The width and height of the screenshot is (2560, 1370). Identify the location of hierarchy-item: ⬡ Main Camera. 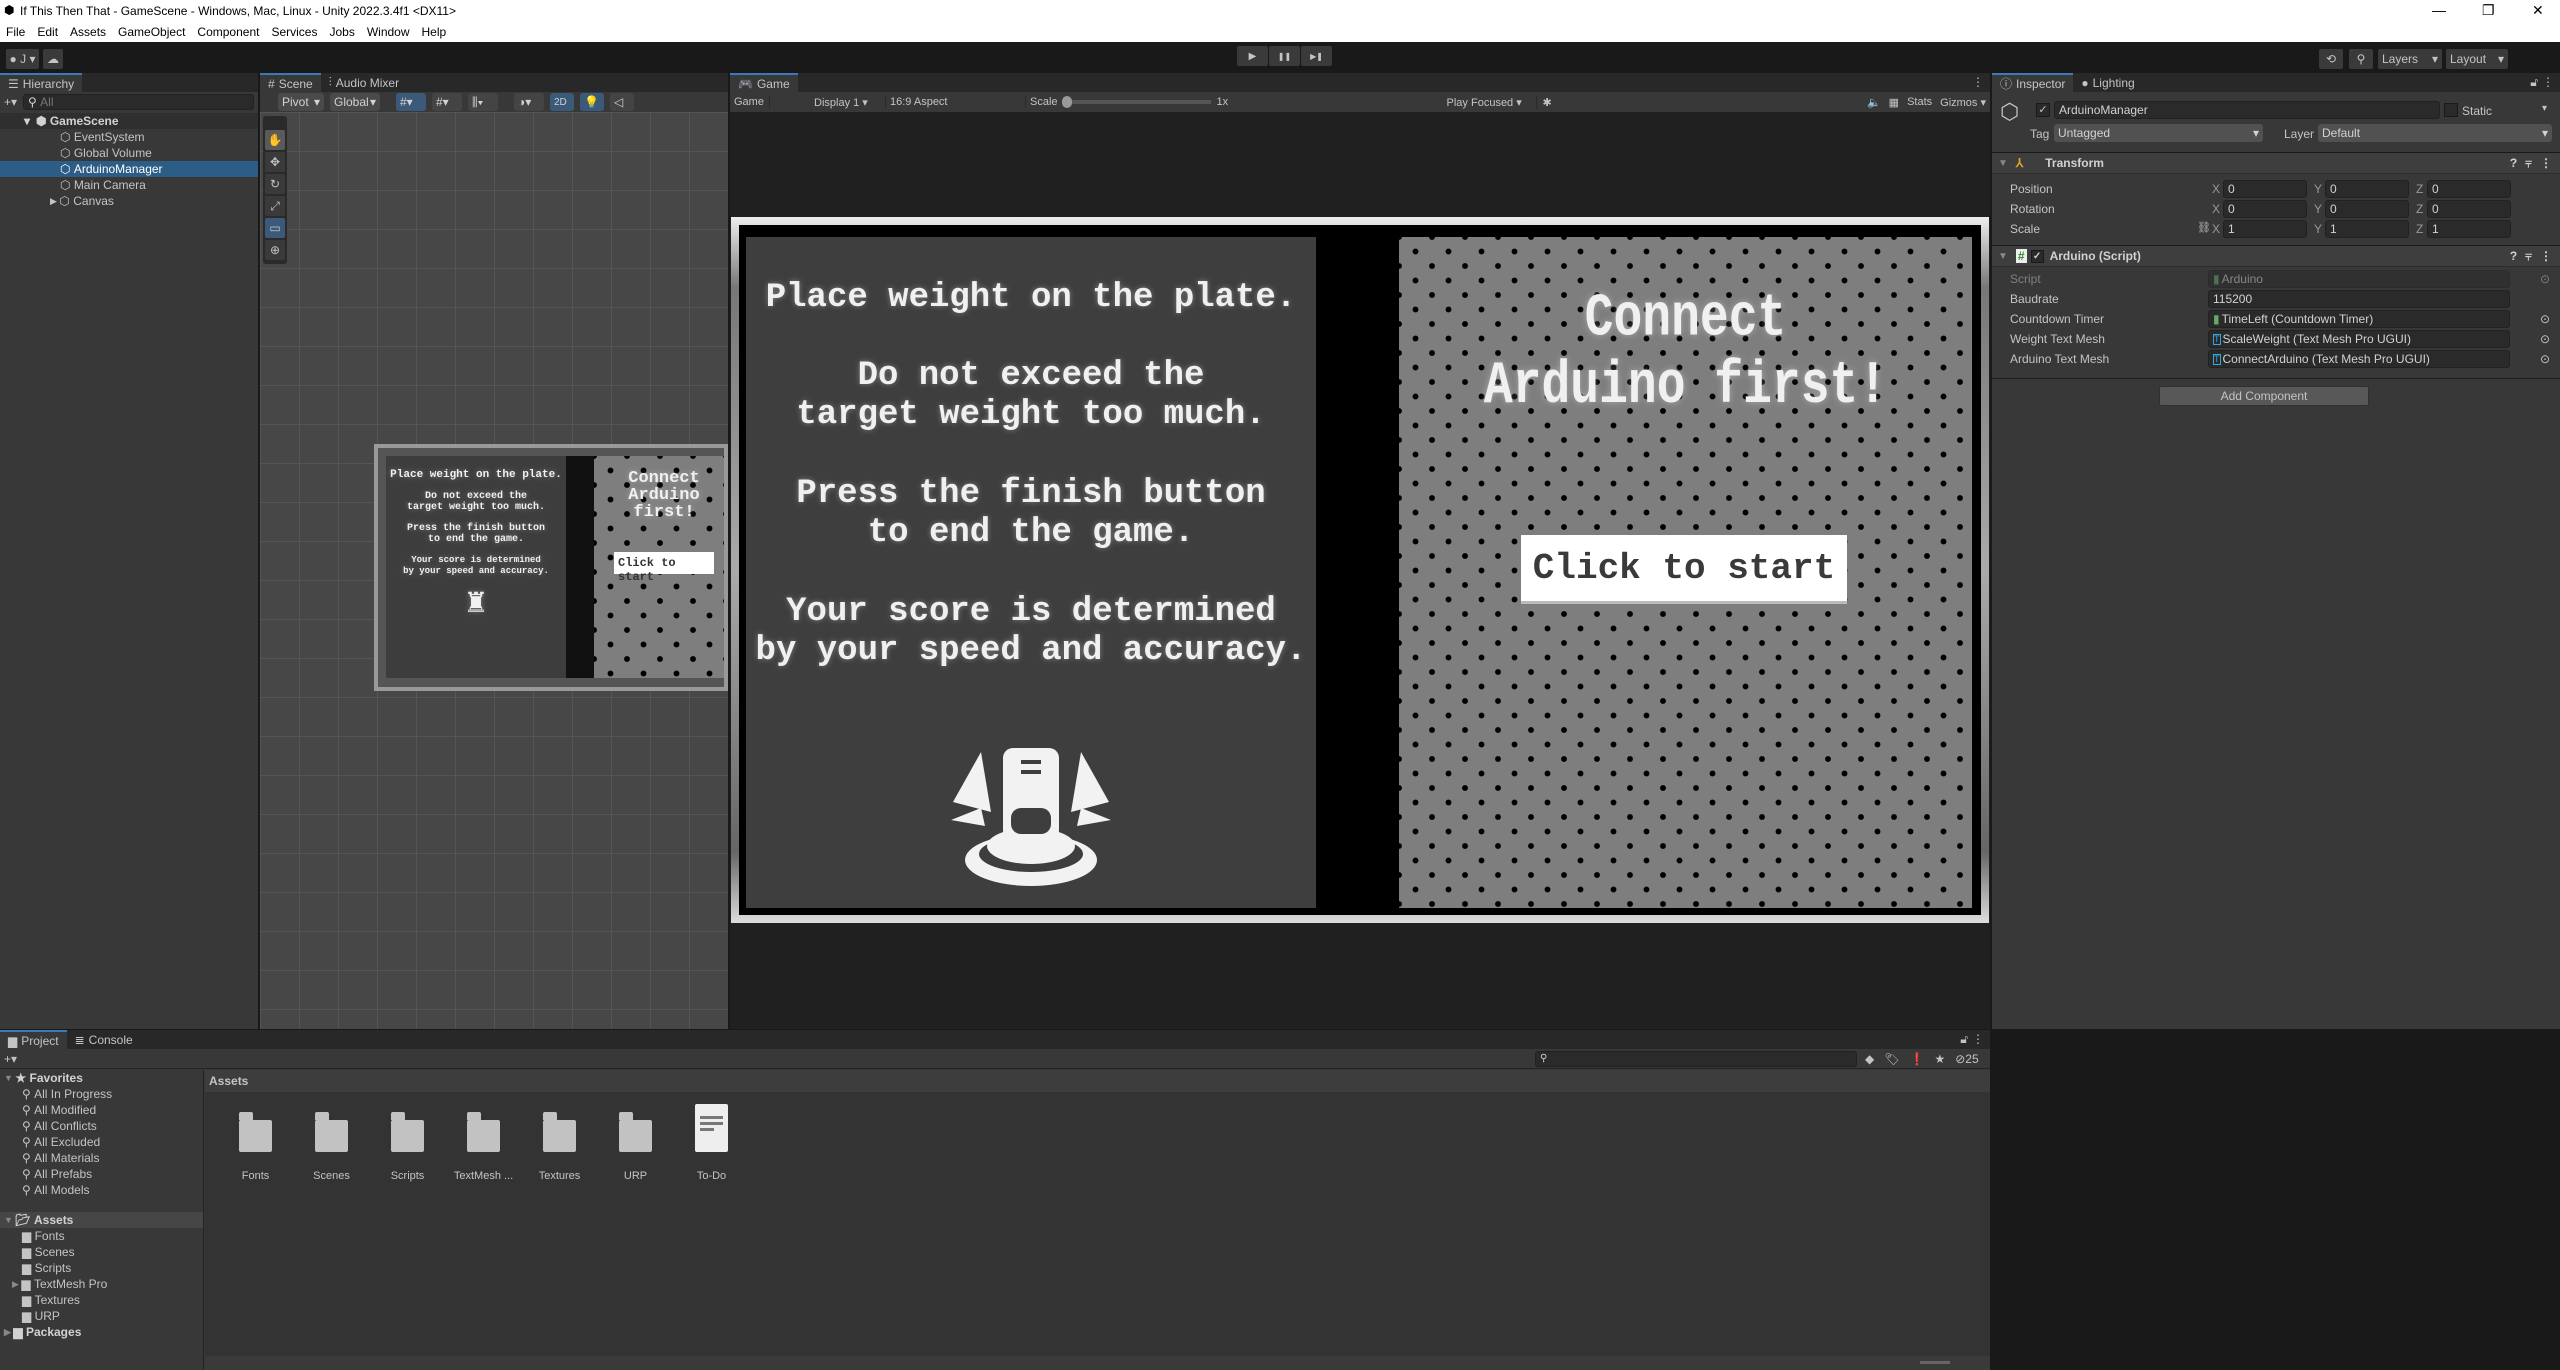
(129, 185).